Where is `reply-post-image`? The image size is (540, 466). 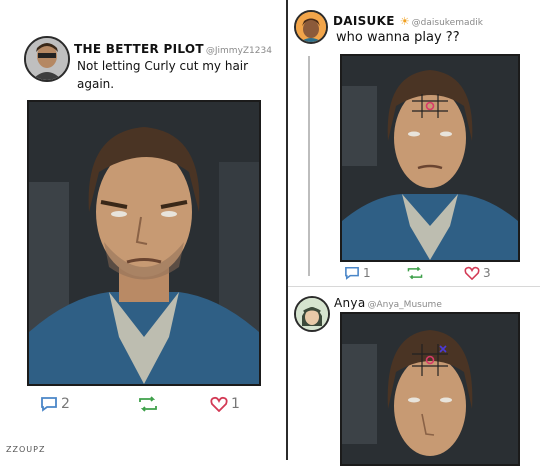 reply-post-image is located at coordinates (430, 389).